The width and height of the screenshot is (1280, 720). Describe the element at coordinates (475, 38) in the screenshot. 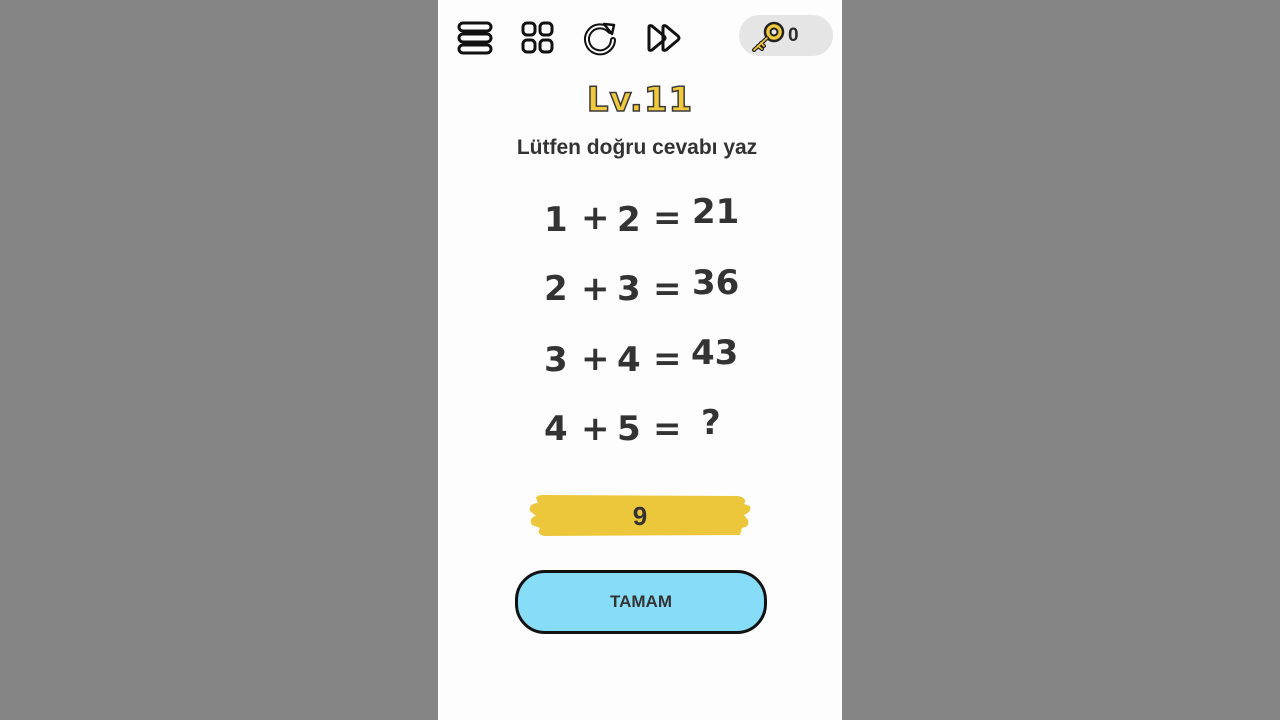

I see `menu-icon` at that location.